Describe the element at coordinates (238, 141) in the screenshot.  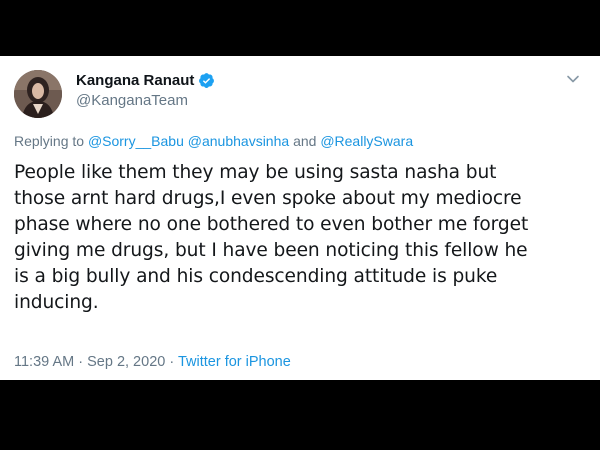
I see `mention-link: @anubhavsinha` at that location.